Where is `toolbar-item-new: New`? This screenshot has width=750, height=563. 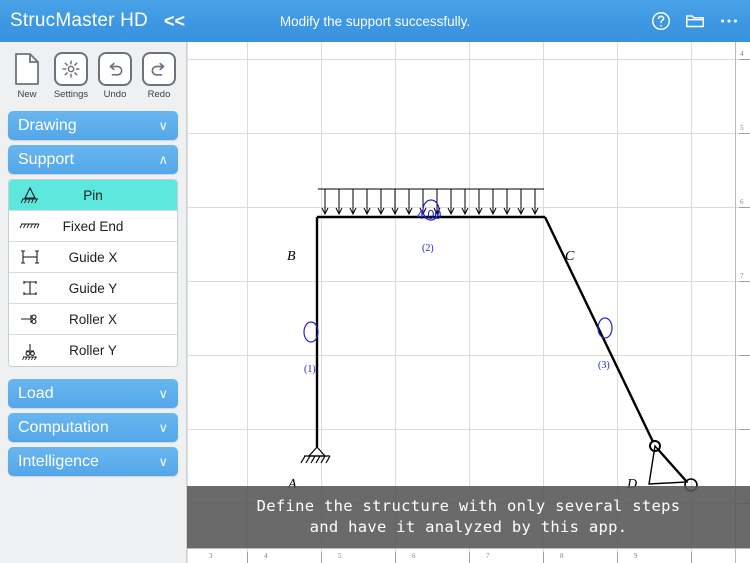 toolbar-item-new: New is located at coordinates (27, 76).